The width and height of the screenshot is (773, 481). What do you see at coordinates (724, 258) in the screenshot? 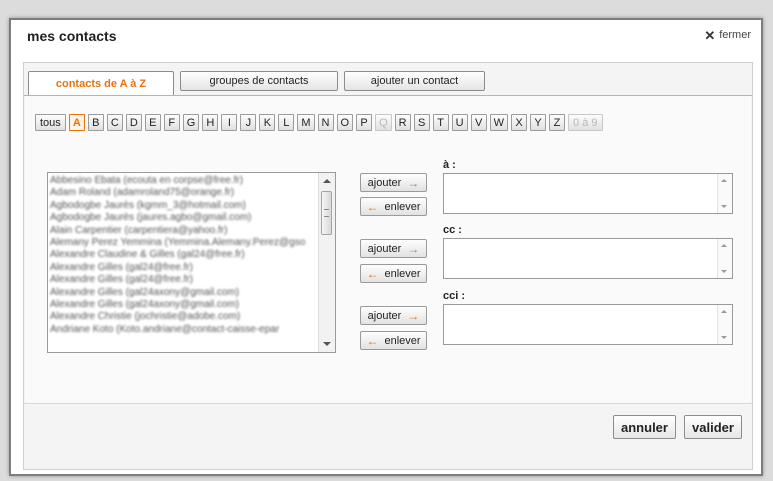
I see `cc-field-scrollbar` at bounding box center [724, 258].